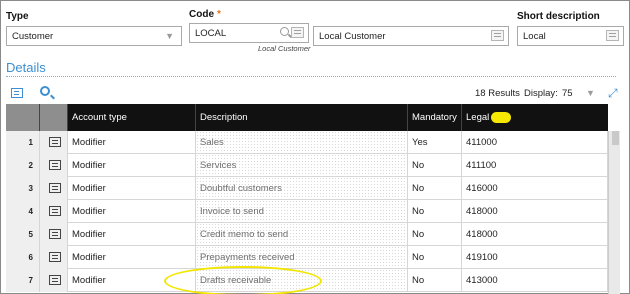 The image size is (630, 294). Describe the element at coordinates (94, 36) in the screenshot. I see `type-select: Customer ▼` at that location.